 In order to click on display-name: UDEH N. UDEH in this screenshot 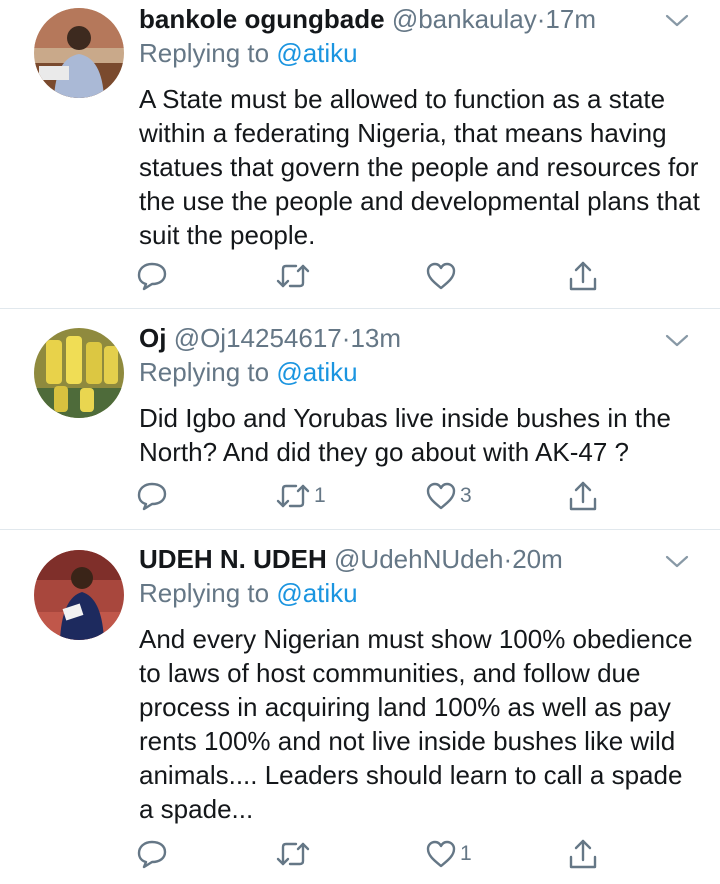, I will do `click(233, 559)`.